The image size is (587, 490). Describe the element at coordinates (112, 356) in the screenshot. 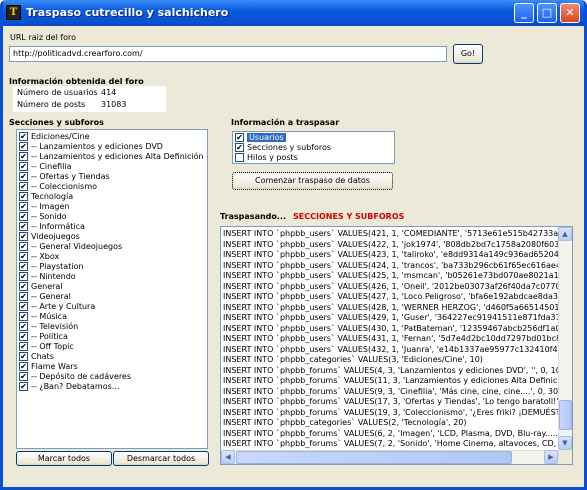

I see `section-item: ✔ Chats` at that location.